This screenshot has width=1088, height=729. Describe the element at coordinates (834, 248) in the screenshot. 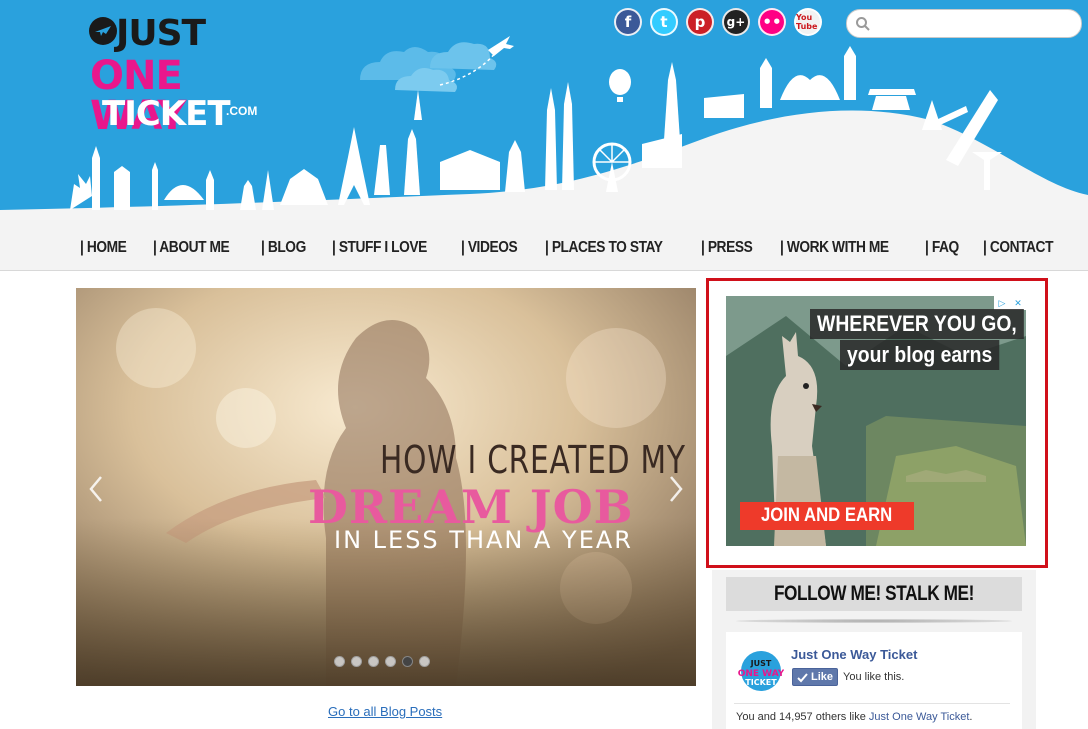

I see `nav-item-work-with-me: | WORK WITH ME` at that location.